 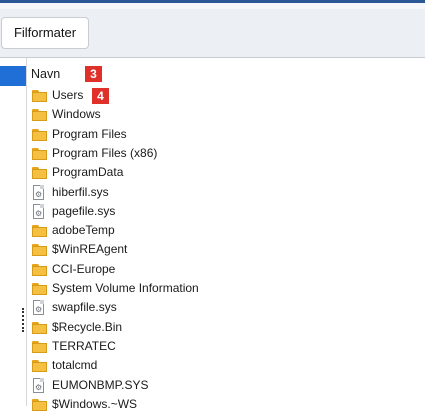 What do you see at coordinates (13, 232) in the screenshot?
I see `navigation-pane` at bounding box center [13, 232].